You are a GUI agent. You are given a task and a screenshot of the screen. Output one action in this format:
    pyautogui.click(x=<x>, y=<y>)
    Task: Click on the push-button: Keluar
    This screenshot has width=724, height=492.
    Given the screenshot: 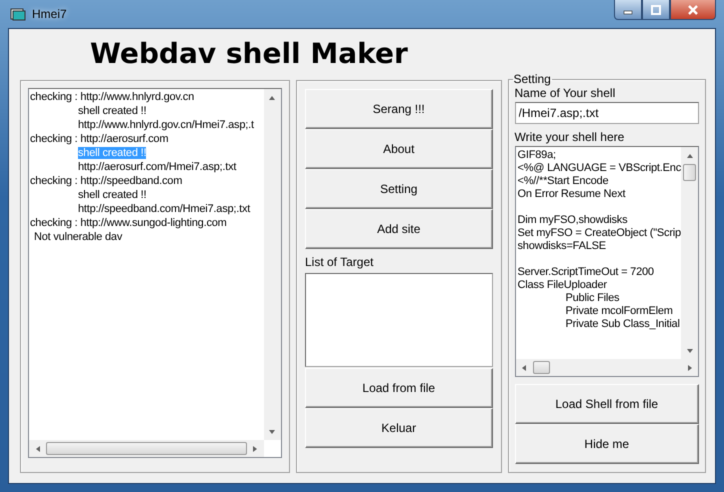 What is the action you would take?
    pyautogui.click(x=398, y=428)
    